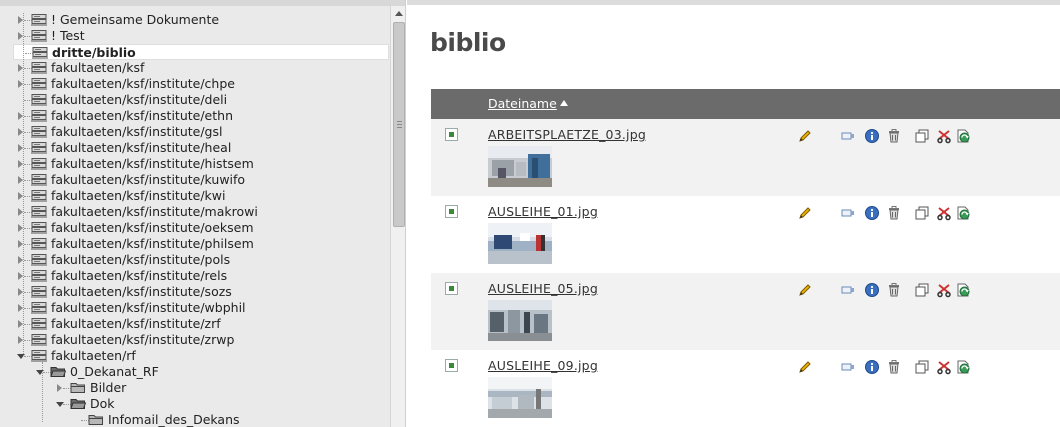 This screenshot has width=1060, height=427. I want to click on file-name-link: AUSLEIHE_05.jpg, so click(543, 288).